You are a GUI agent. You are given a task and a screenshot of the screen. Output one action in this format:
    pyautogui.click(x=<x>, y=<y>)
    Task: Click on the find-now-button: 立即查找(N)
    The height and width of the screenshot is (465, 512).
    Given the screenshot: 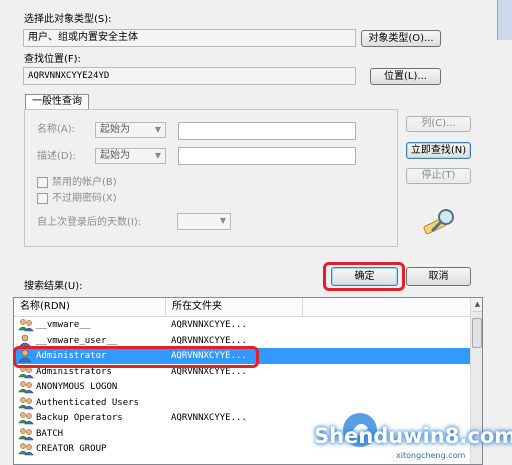 What is the action you would take?
    pyautogui.click(x=438, y=150)
    